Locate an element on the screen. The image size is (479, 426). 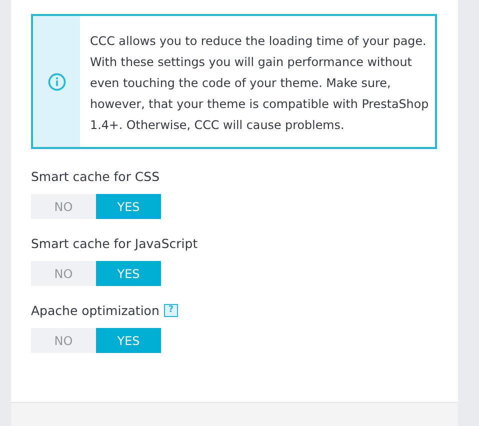
setting-label: Smart cache for CSS is located at coordinates (95, 176).